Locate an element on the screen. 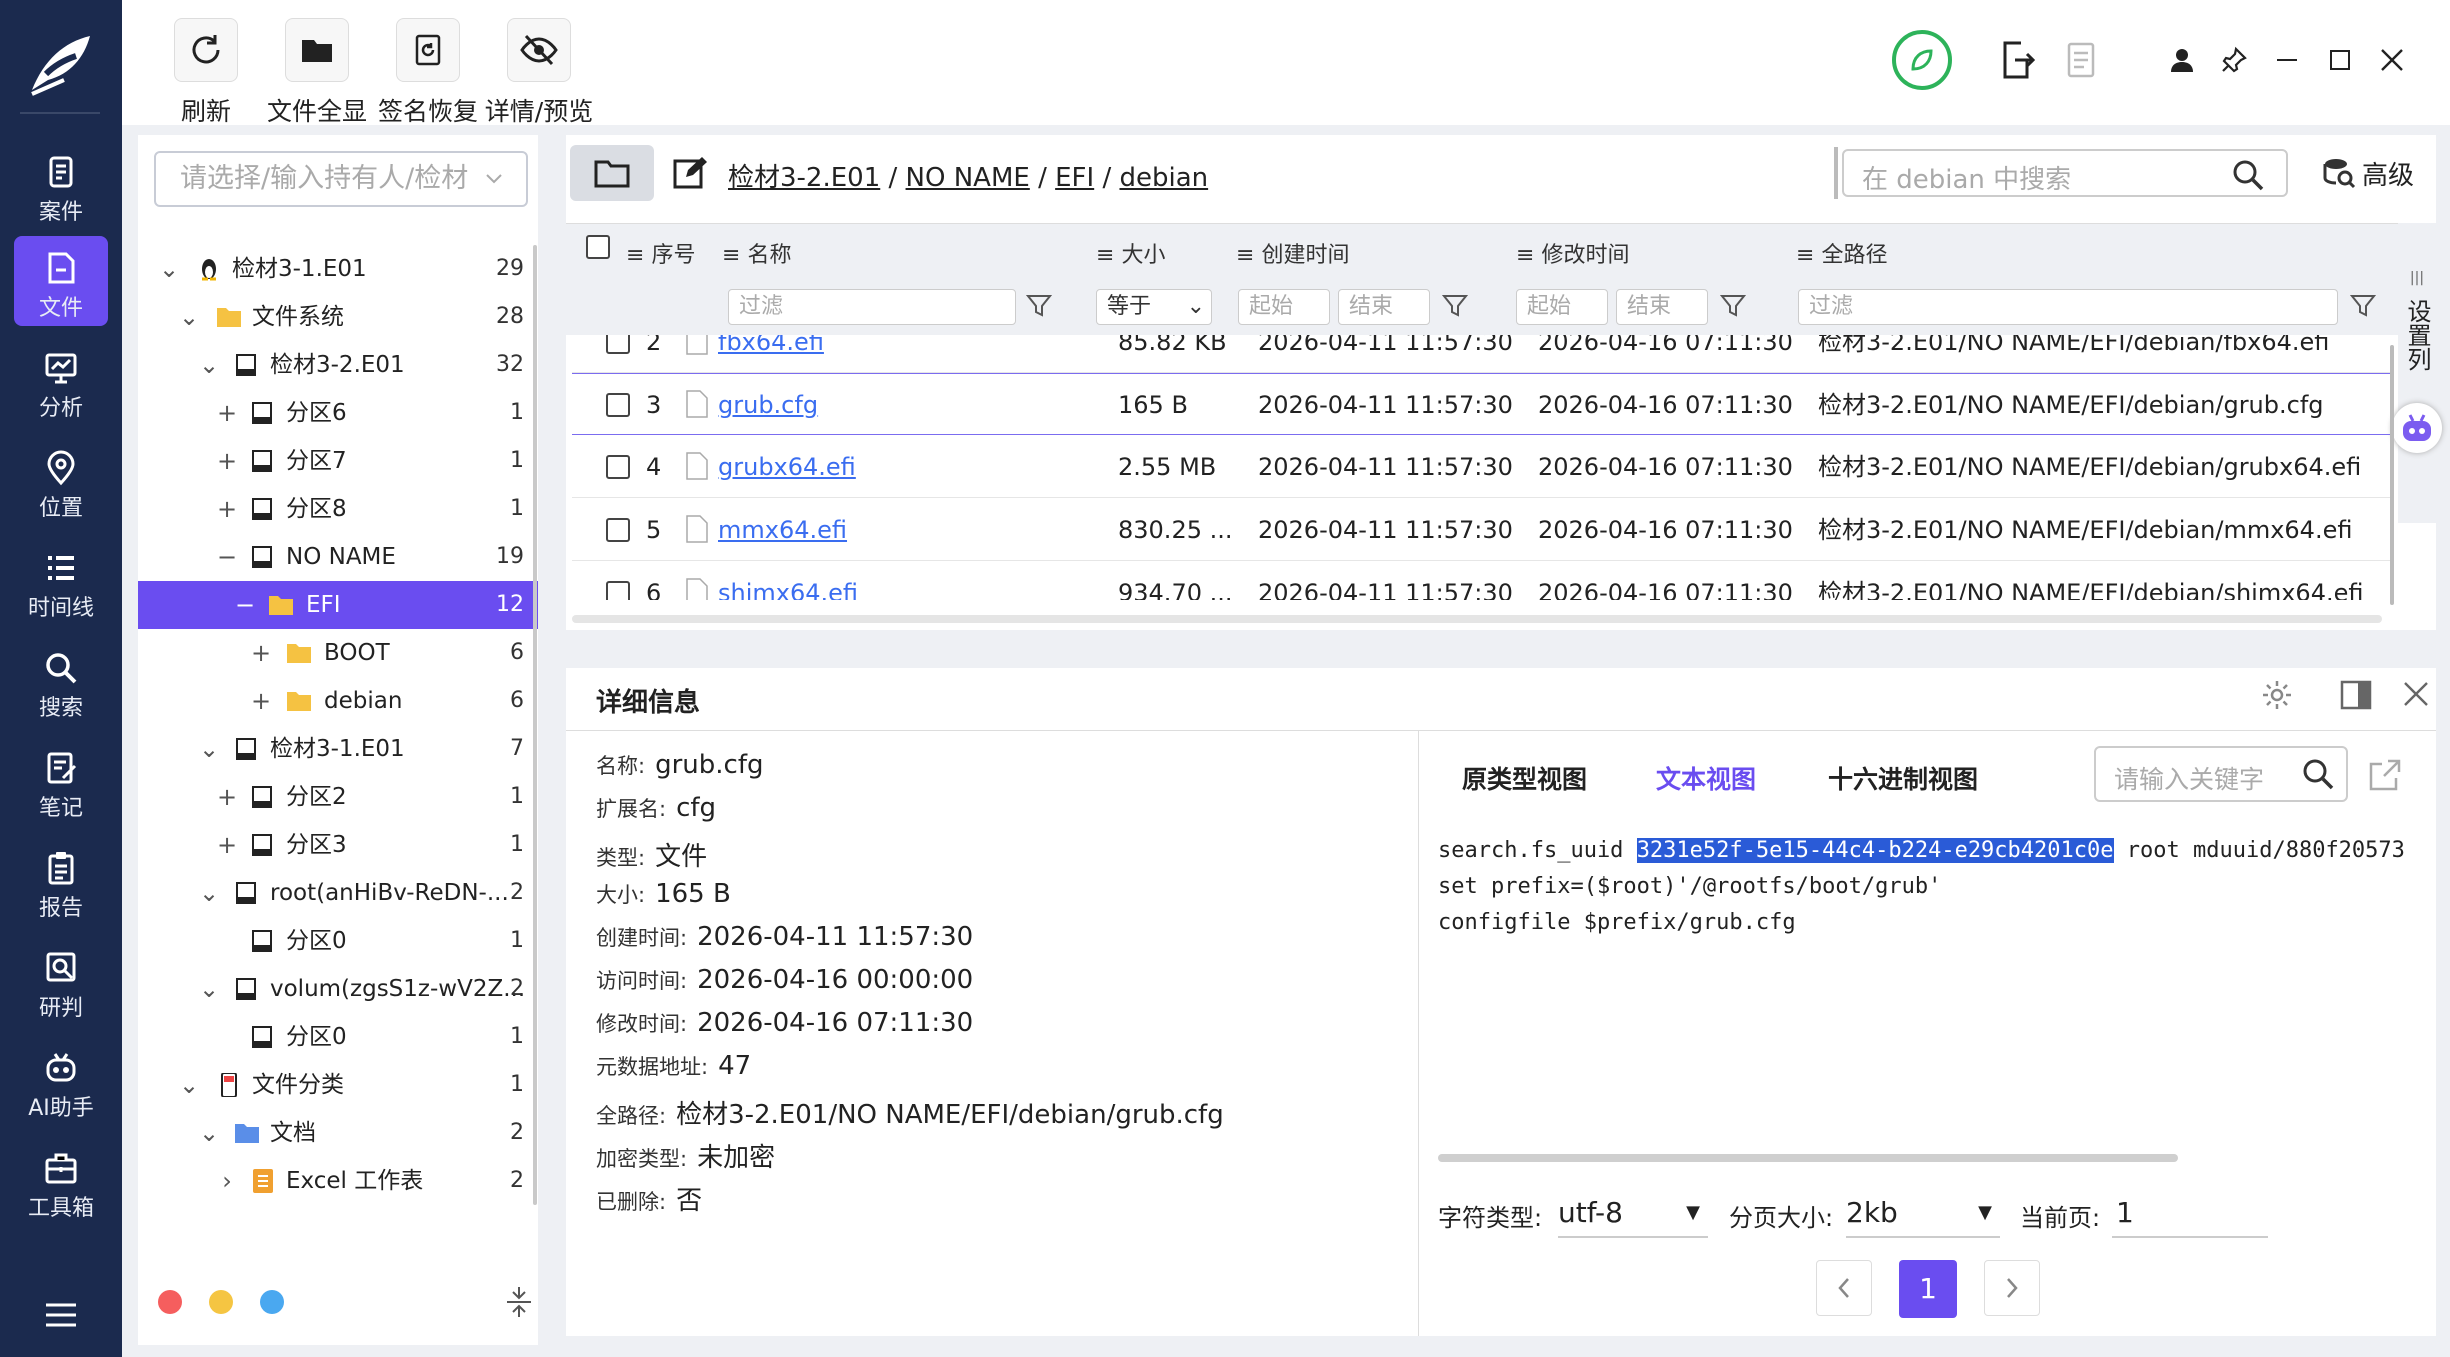 The image size is (2450, 1357). red-dot is located at coordinates (170, 1302).